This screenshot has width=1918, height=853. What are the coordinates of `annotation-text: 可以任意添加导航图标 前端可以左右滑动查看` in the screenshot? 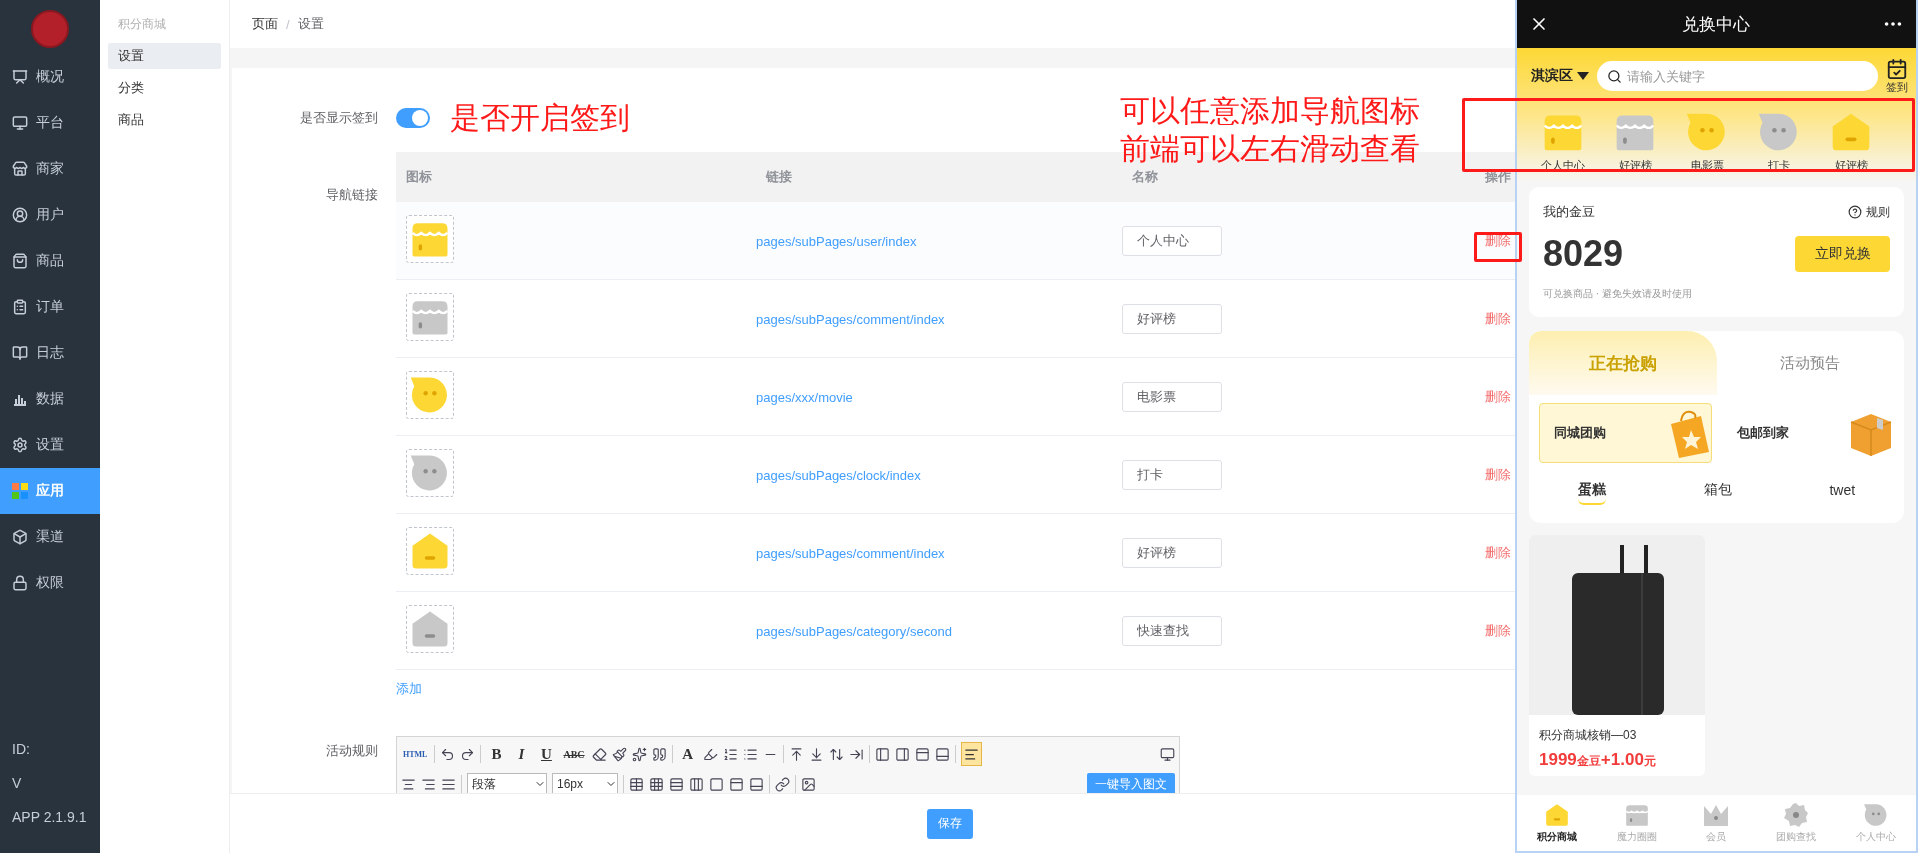 It's located at (1270, 130).